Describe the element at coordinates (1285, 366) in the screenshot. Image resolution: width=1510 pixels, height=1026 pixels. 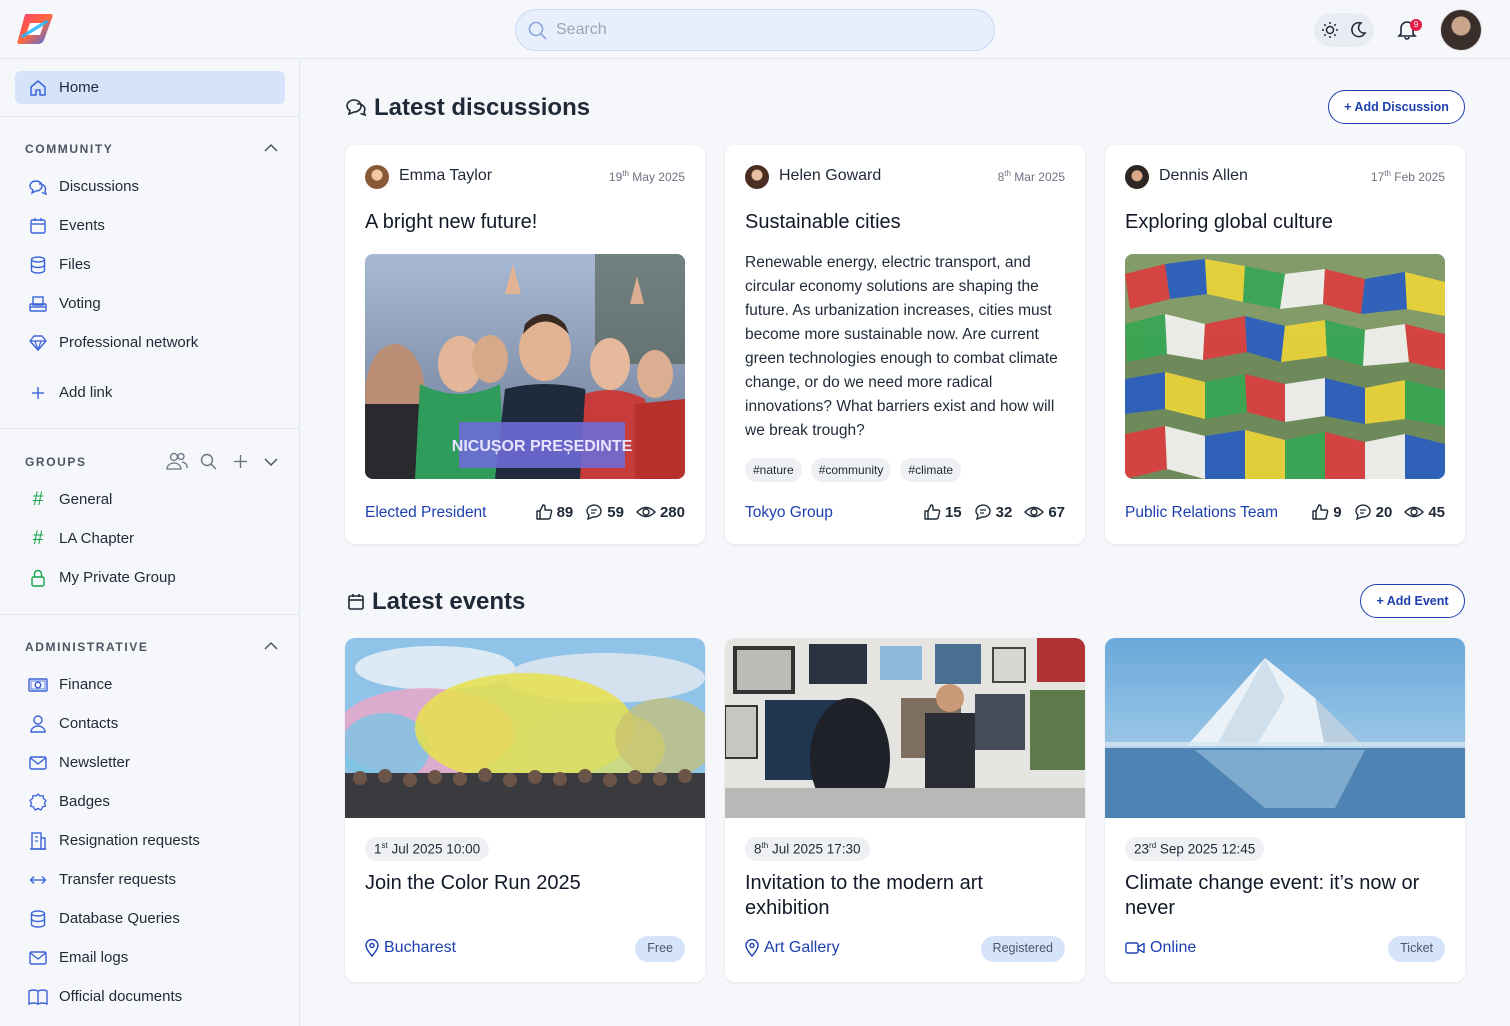
I see `discussion-image` at that location.